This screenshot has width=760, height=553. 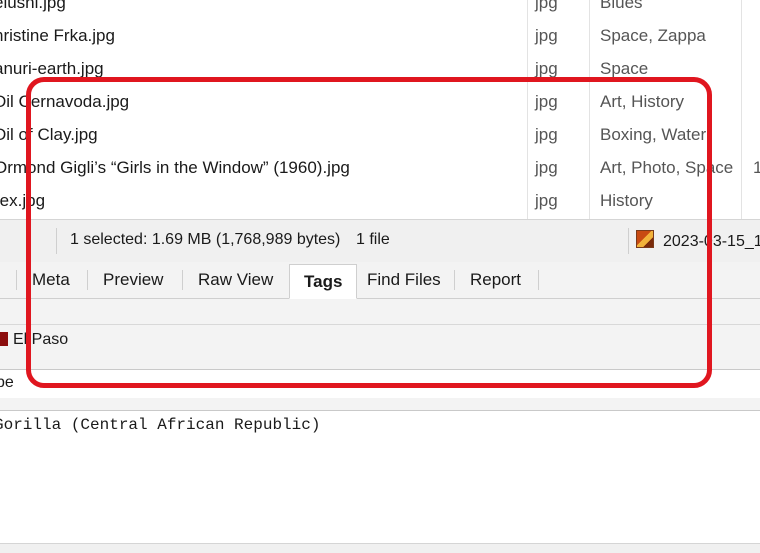 What do you see at coordinates (626, 200) in the screenshot?
I see `file-tags: History` at bounding box center [626, 200].